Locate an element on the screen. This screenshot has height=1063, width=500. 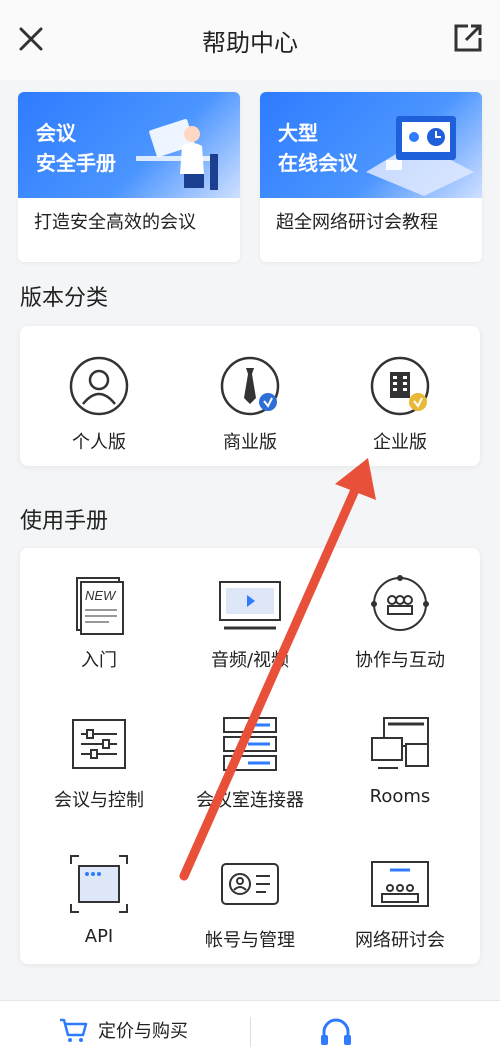
manual-item-meeting-control: 会议与控制 is located at coordinates (99, 762).